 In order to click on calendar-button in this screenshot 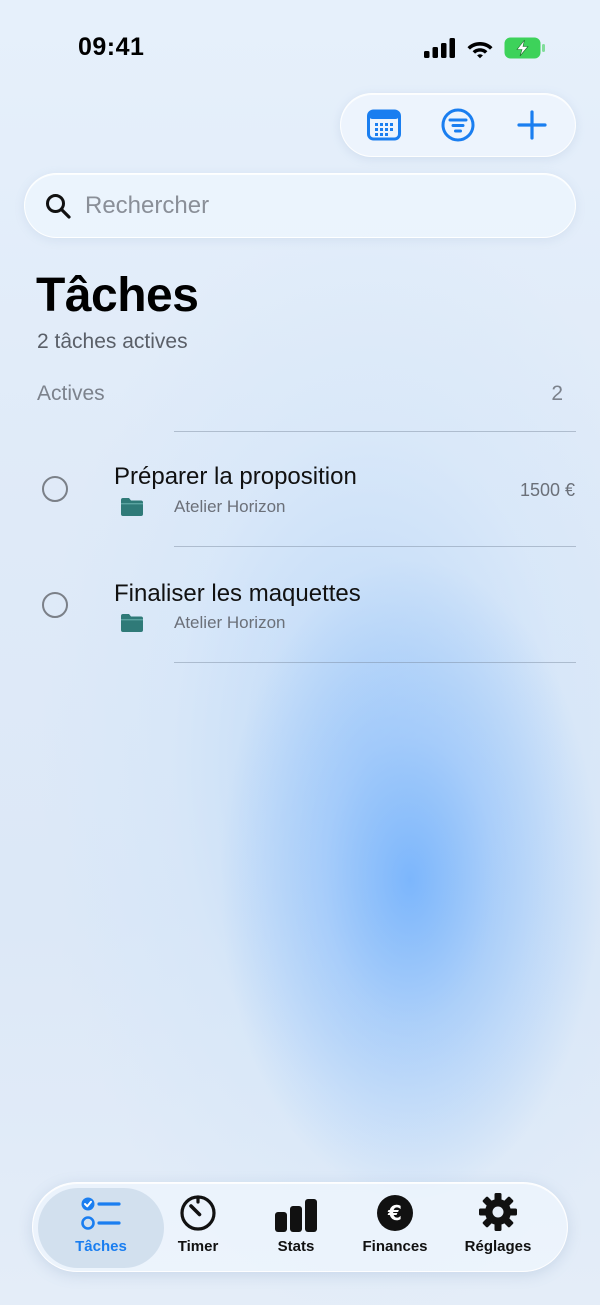, I will do `click(384, 125)`.